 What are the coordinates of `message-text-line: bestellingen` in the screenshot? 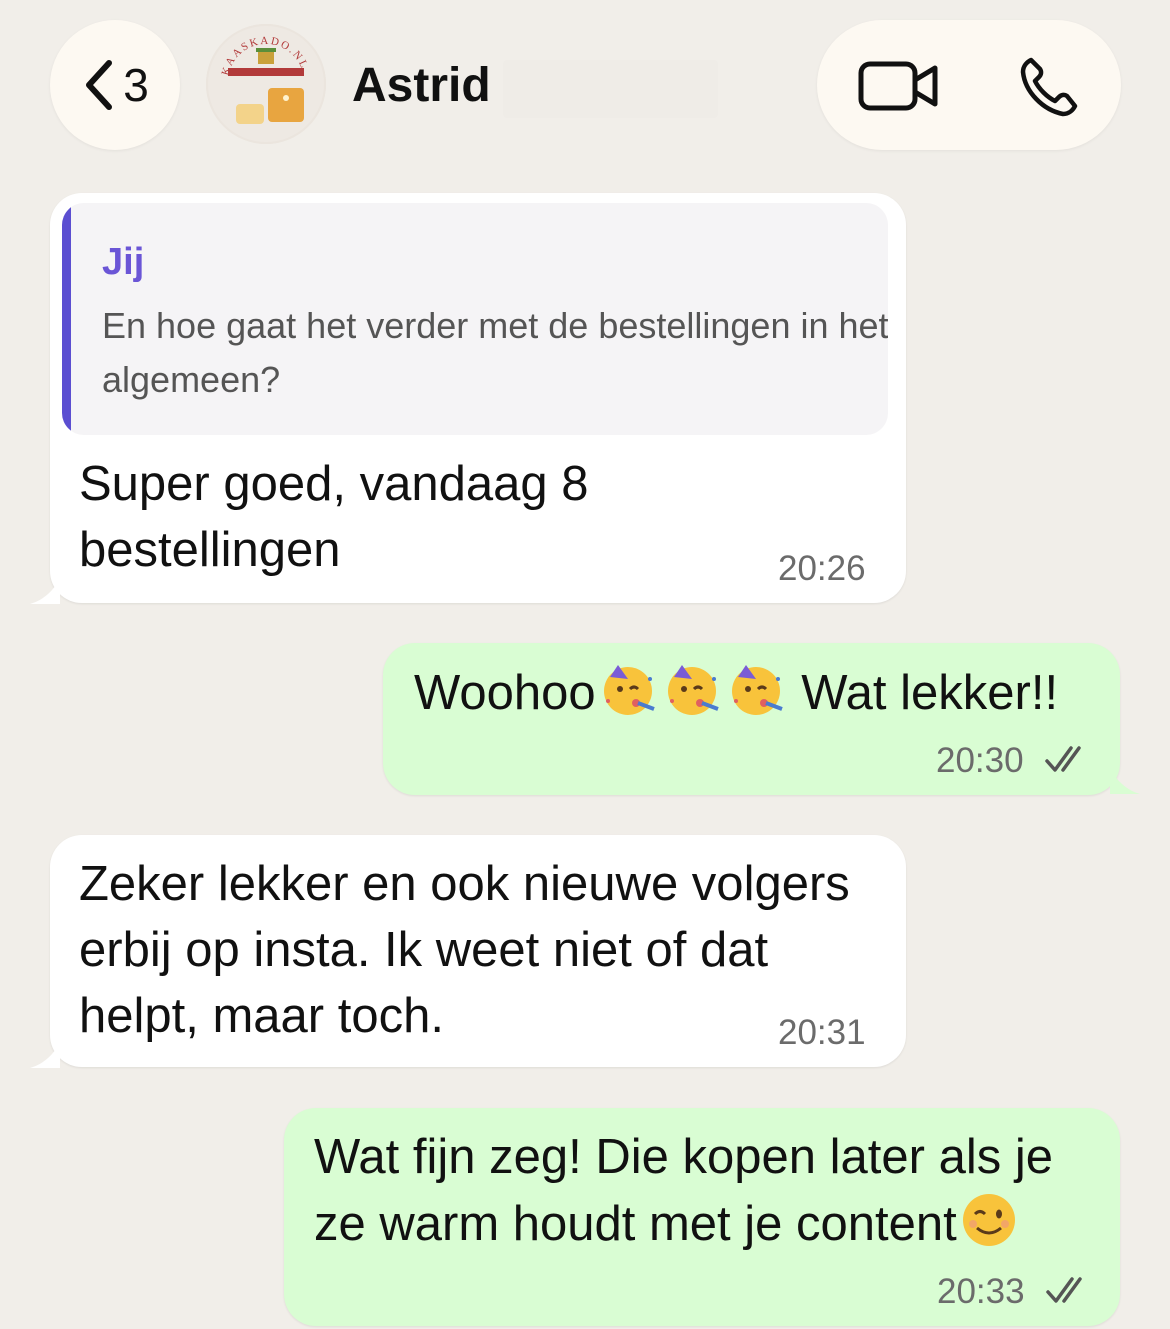 It's located at (210, 550).